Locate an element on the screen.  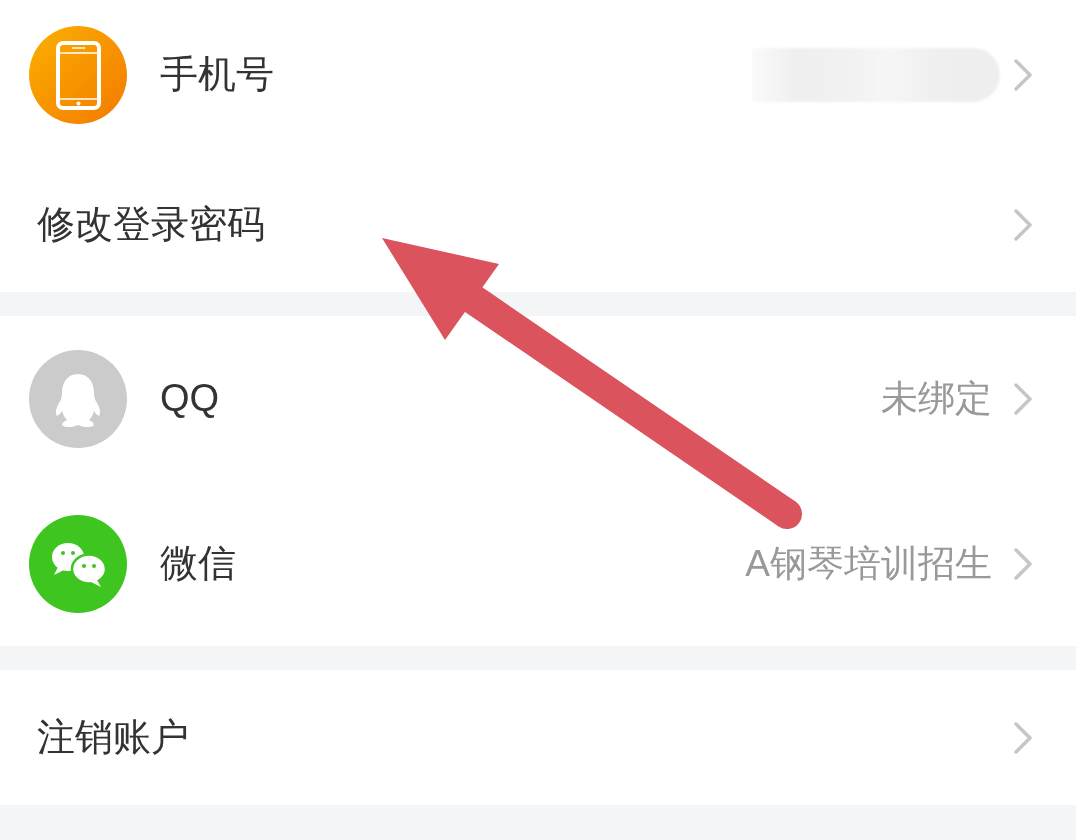
row-value: A钢琴培训招生 is located at coordinates (868, 563).